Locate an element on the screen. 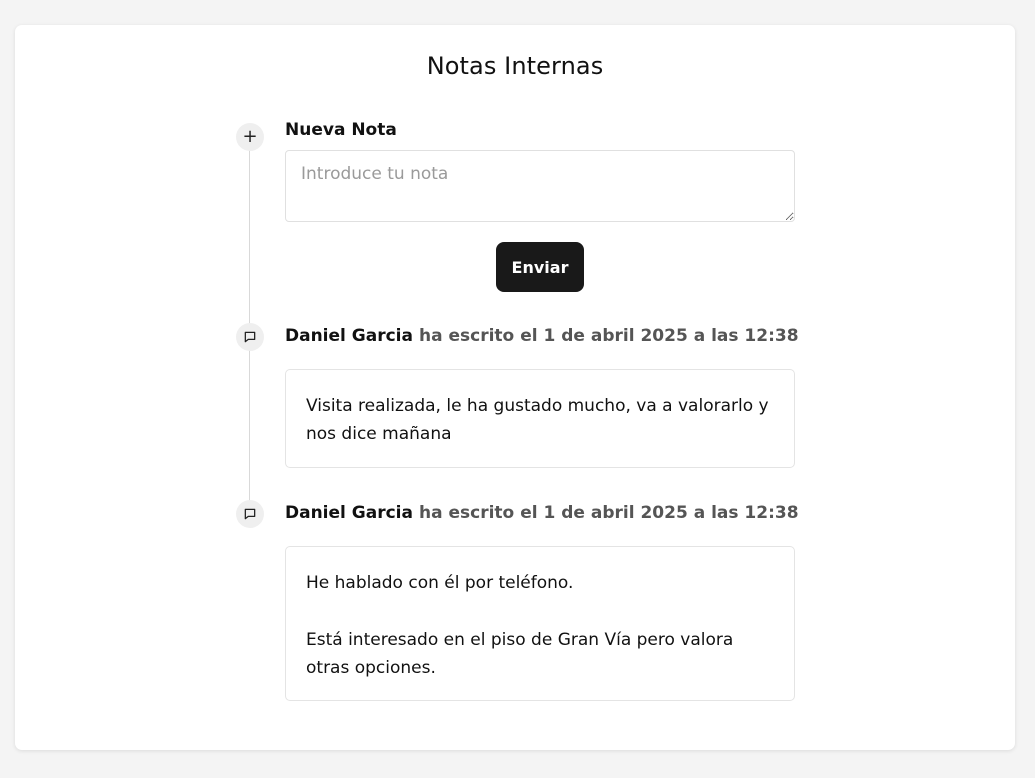  new-note-label: Nueva Nota is located at coordinates (341, 130).